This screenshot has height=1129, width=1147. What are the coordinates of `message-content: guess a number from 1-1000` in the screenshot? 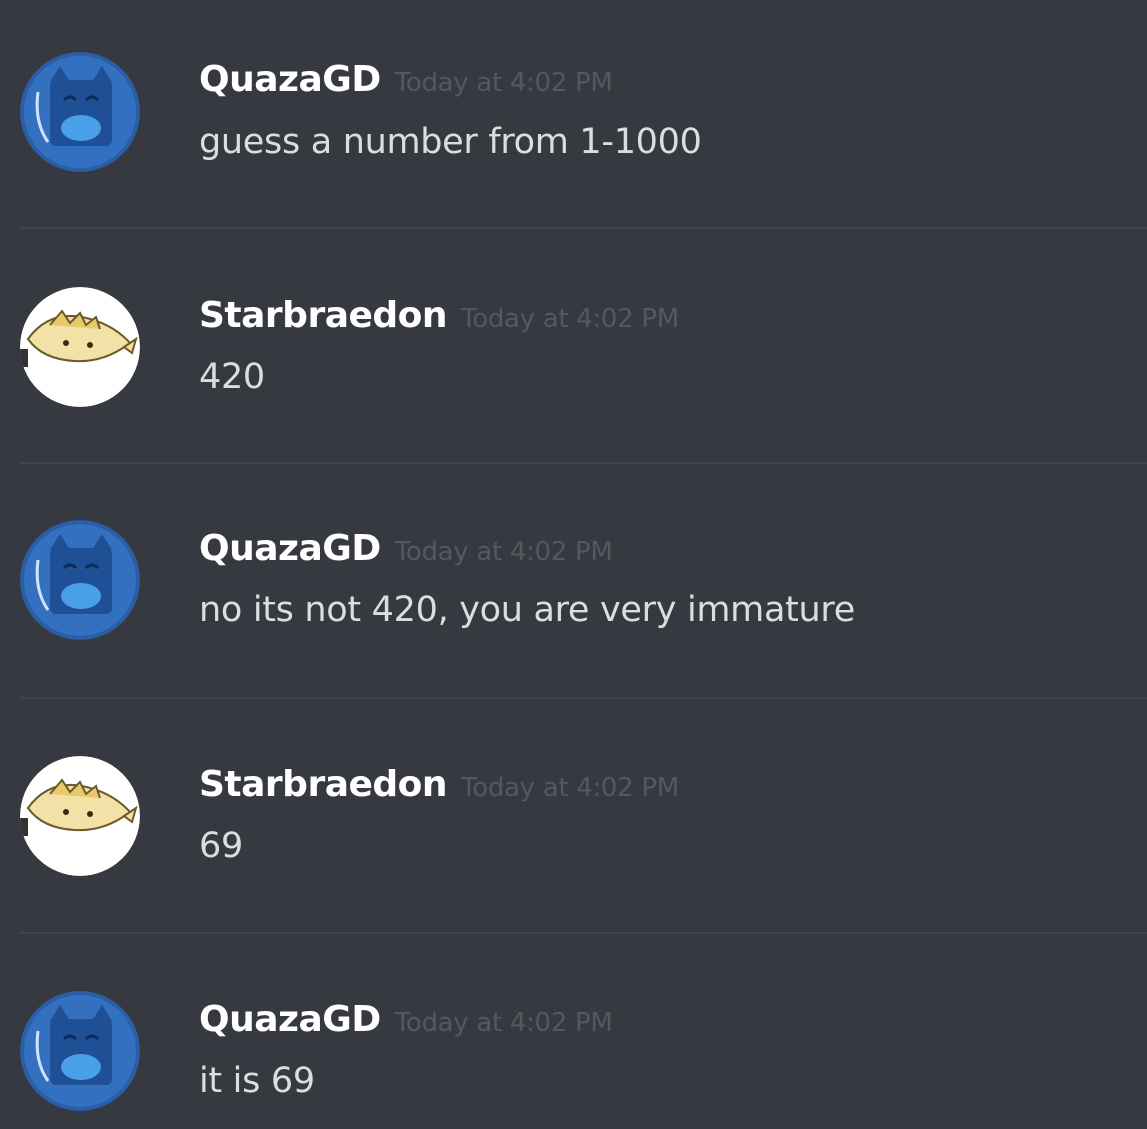 It's located at (450, 142).